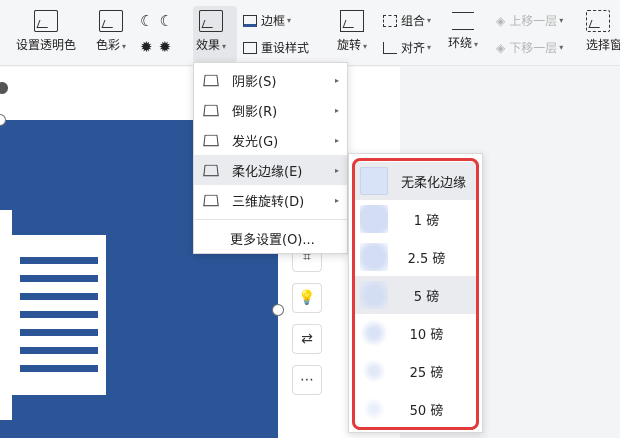 The image size is (620, 438). I want to click on color-button: 色彩 ▾, so click(111, 31).